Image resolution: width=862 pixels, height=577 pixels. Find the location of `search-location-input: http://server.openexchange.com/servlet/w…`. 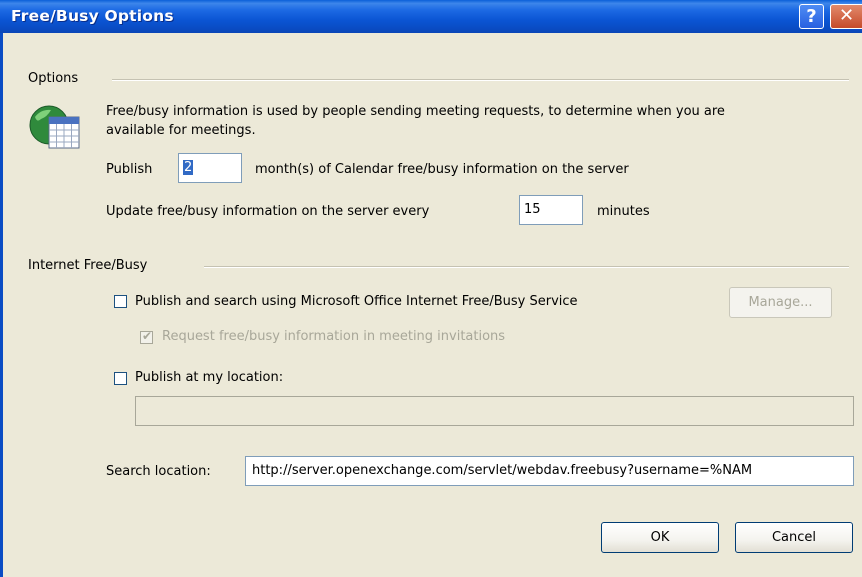

search-location-input: http://server.openexchange.com/servlet/w… is located at coordinates (549, 471).